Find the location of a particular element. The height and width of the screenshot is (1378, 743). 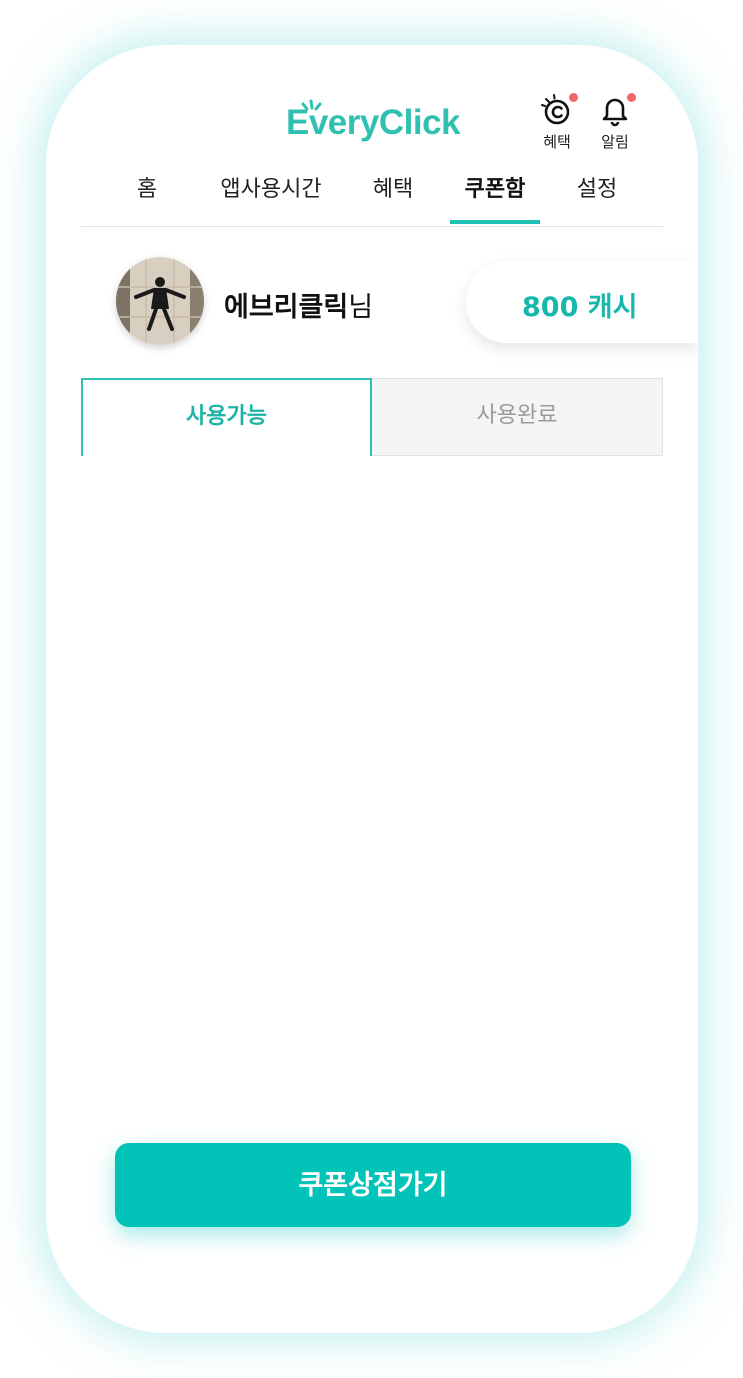

benefit-badge is located at coordinates (573, 97).